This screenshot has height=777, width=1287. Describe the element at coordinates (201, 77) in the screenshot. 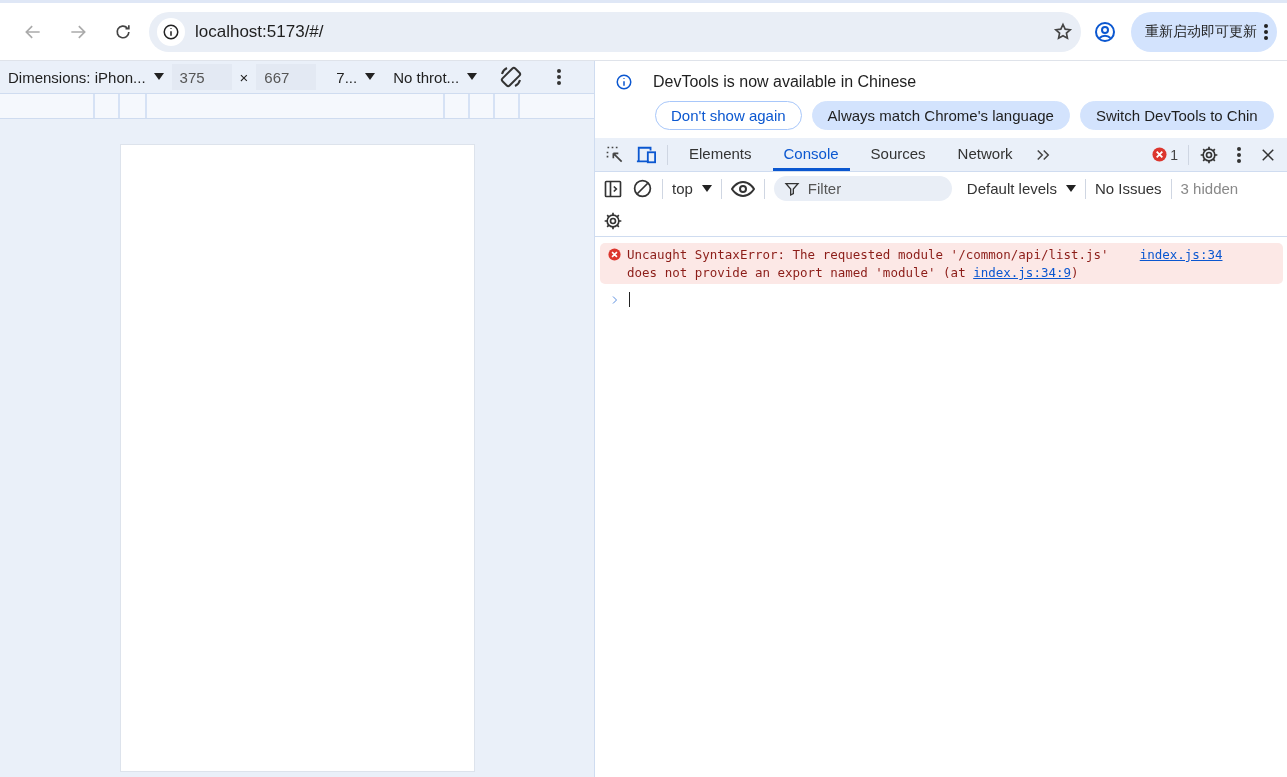

I see `width-field: 375` at that location.